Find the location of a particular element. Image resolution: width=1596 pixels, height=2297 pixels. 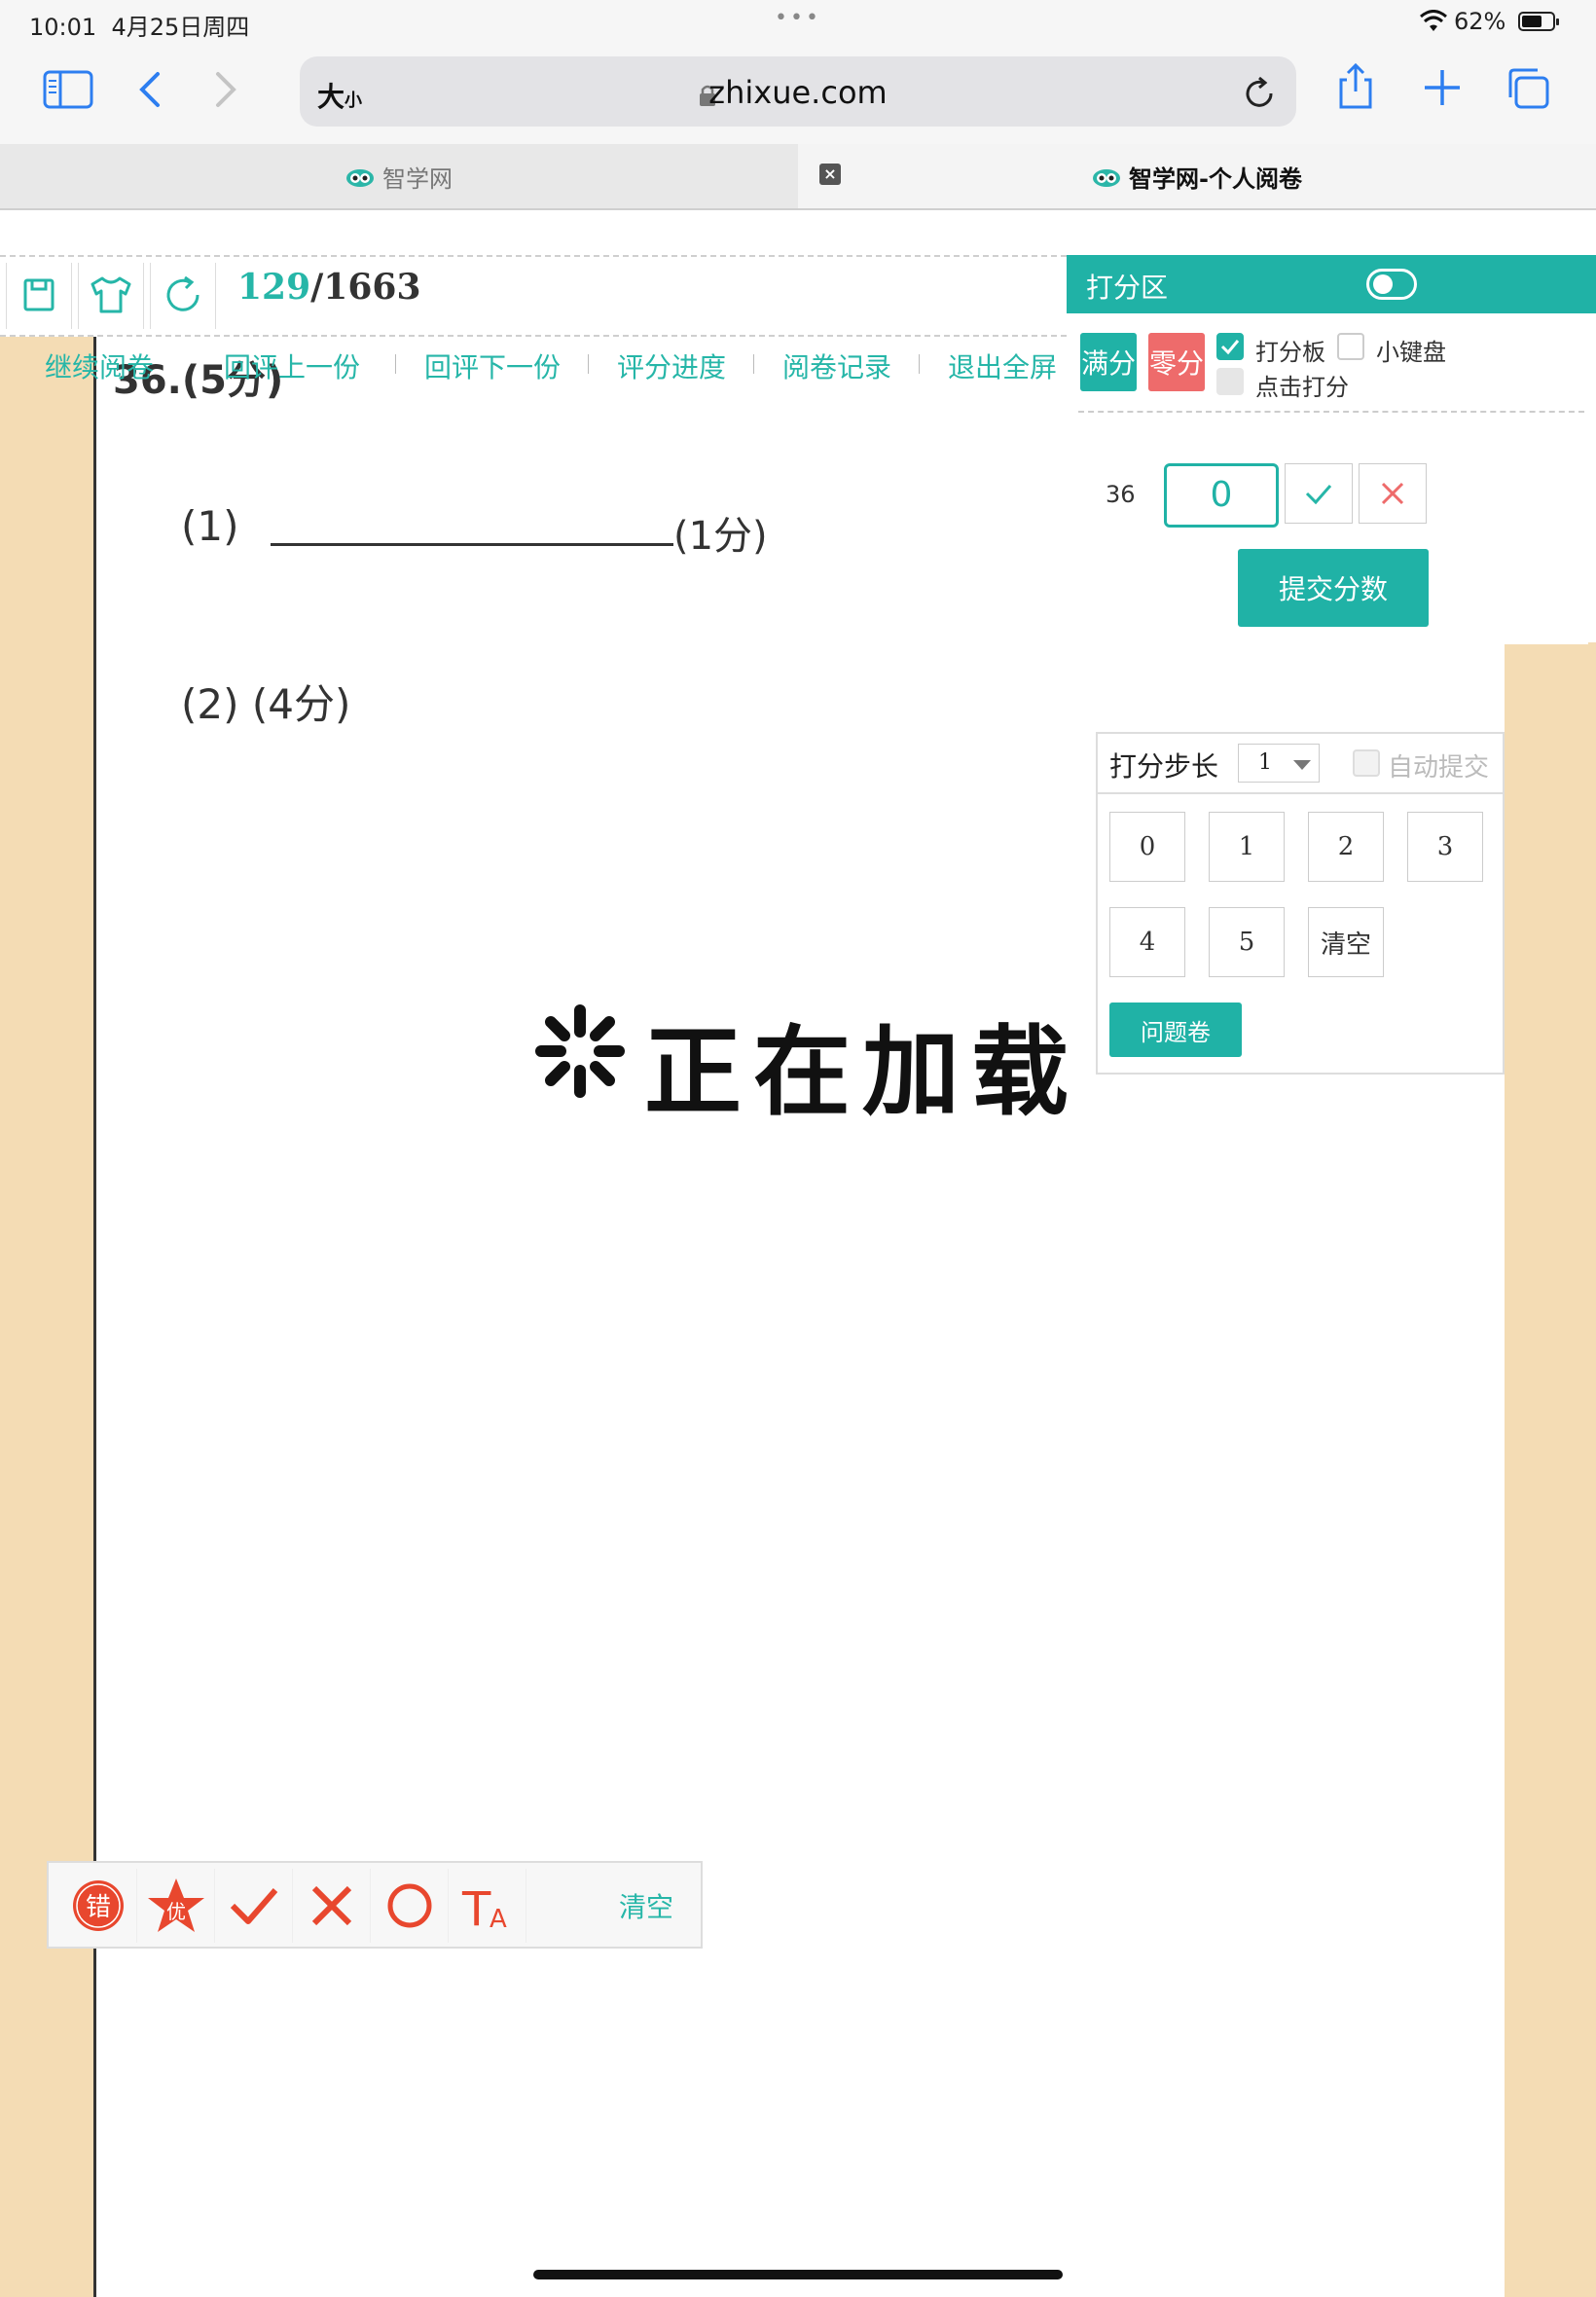

text-annotation-sub: A is located at coordinates (498, 1919).